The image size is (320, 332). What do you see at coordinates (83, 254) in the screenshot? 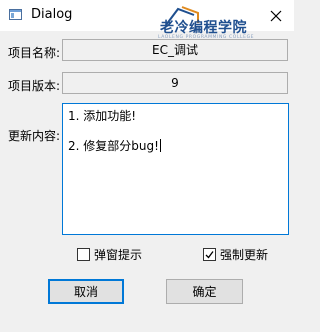
I see `popup-hint-checkbox` at bounding box center [83, 254].